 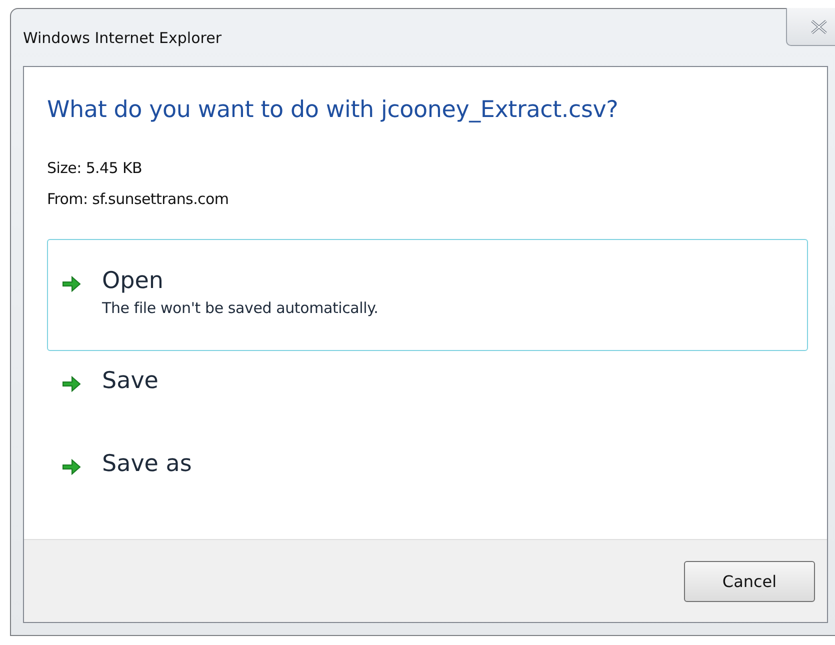 I want to click on option-label: Save as, so click(x=147, y=464).